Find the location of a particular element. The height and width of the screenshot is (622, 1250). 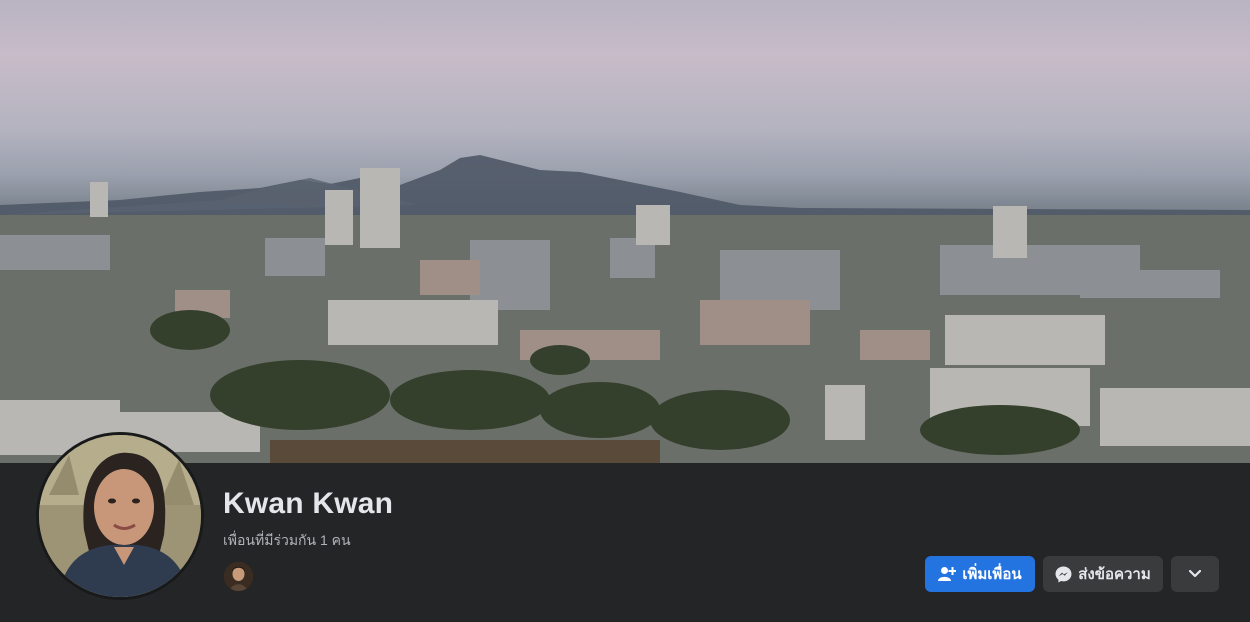

profile-name: Kwan Kwan is located at coordinates (308, 503).